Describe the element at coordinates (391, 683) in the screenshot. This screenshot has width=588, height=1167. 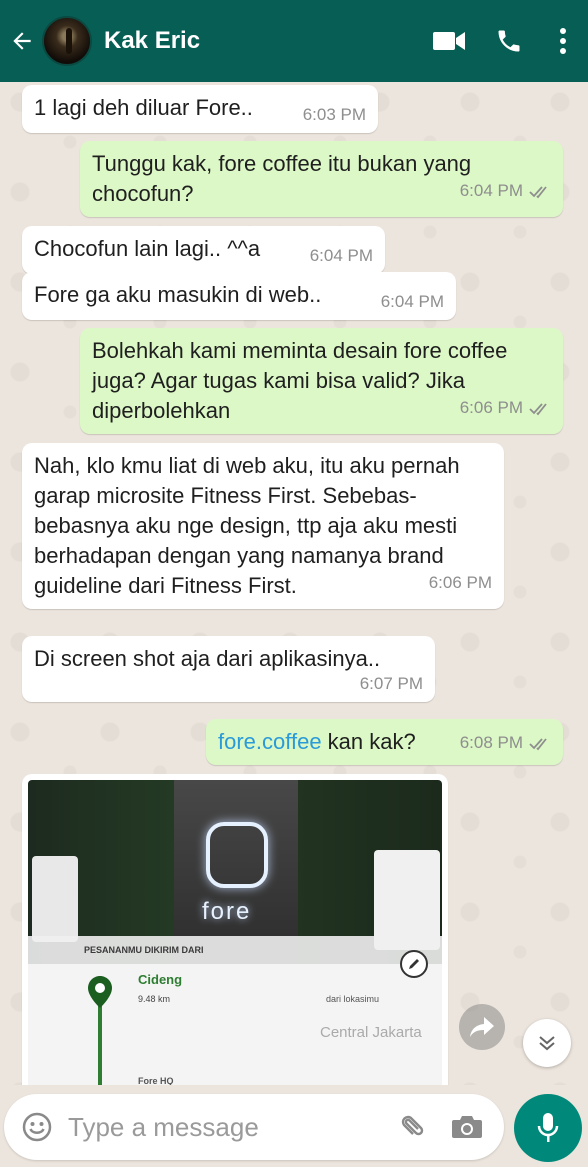
I see `message-time: 6:07 PM` at that location.